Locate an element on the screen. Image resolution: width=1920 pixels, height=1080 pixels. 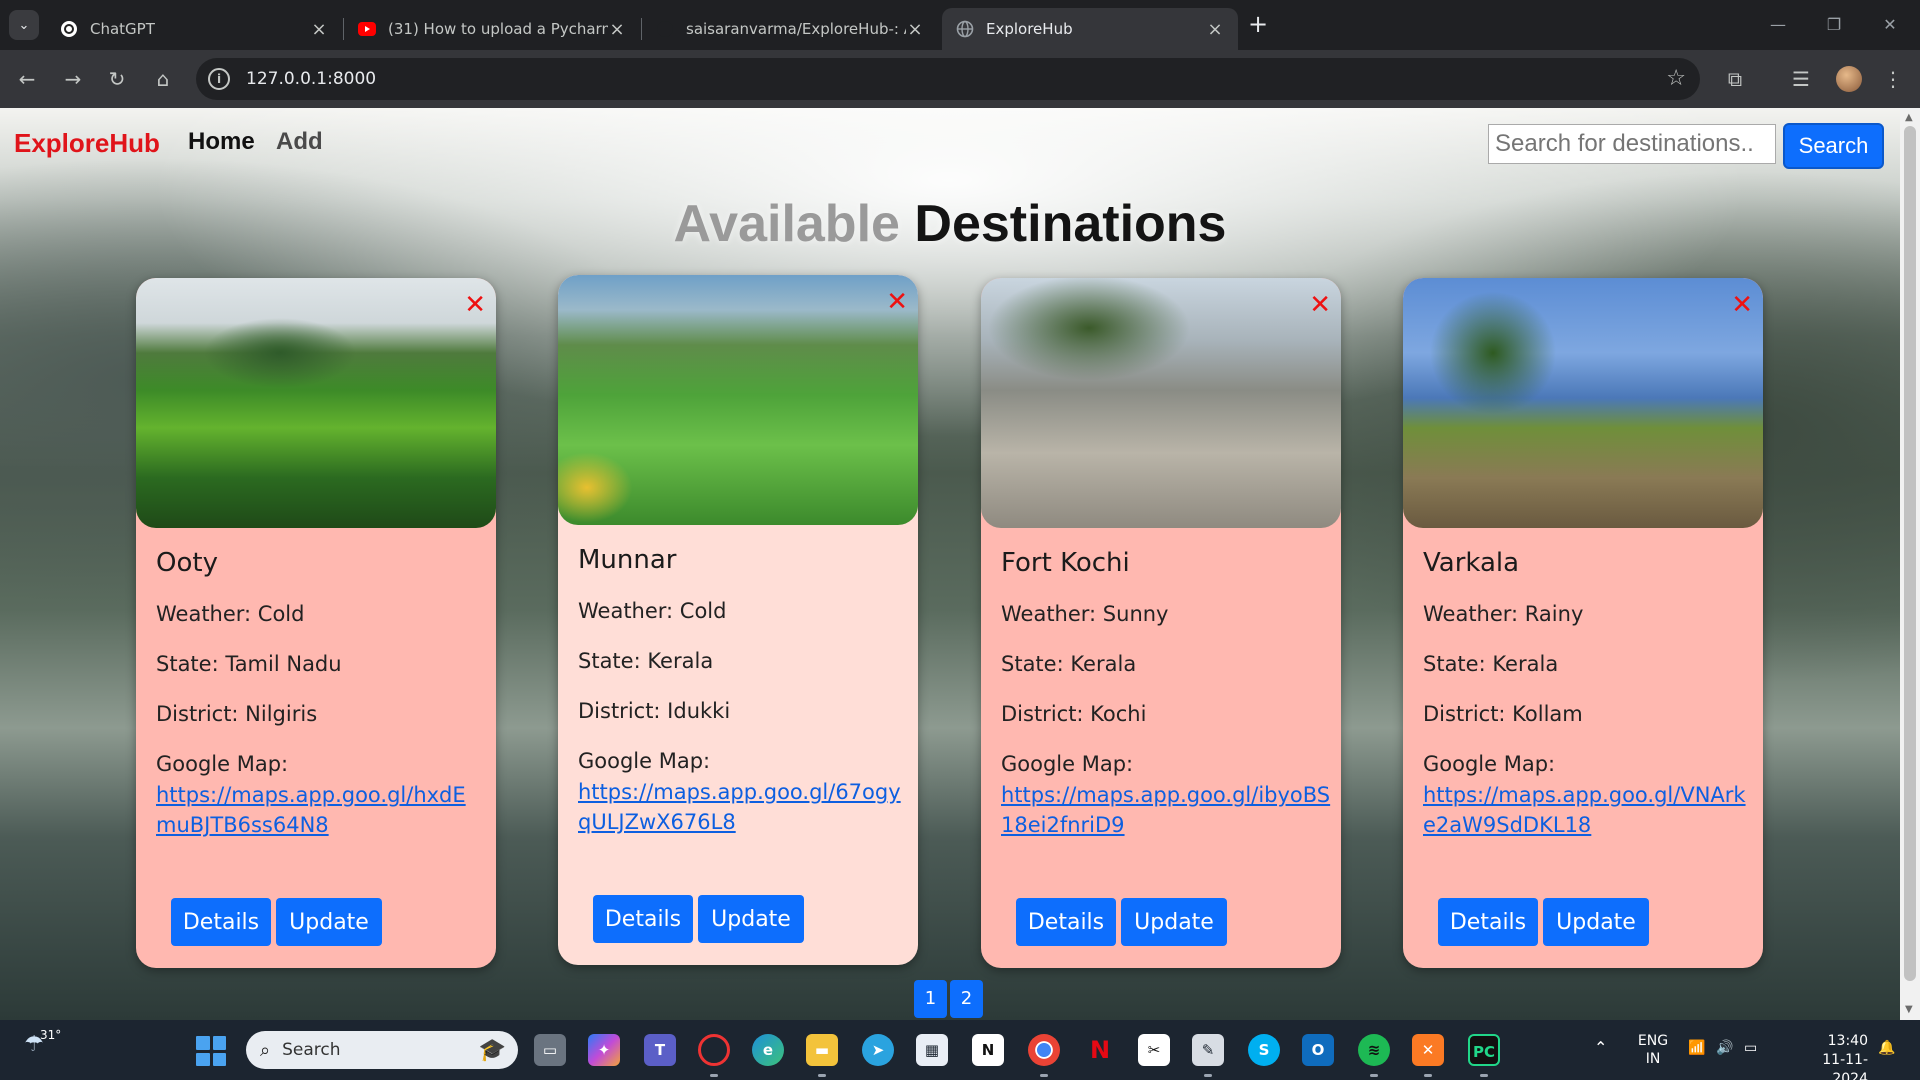
xampp-icon: ✕ is located at coordinates (1428, 1050).